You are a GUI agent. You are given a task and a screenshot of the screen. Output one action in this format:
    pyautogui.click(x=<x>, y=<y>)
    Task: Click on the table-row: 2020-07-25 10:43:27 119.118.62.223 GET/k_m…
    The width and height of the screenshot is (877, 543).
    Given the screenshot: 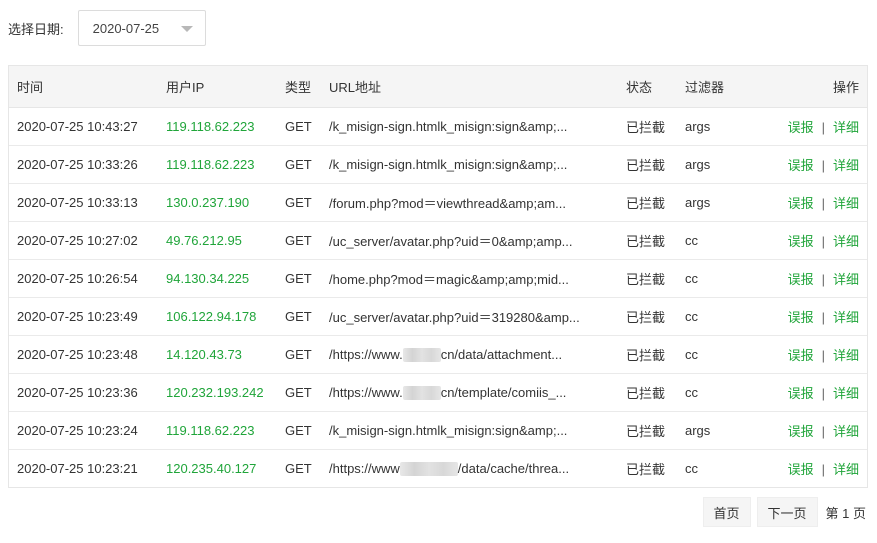 What is the action you would take?
    pyautogui.click(x=438, y=127)
    